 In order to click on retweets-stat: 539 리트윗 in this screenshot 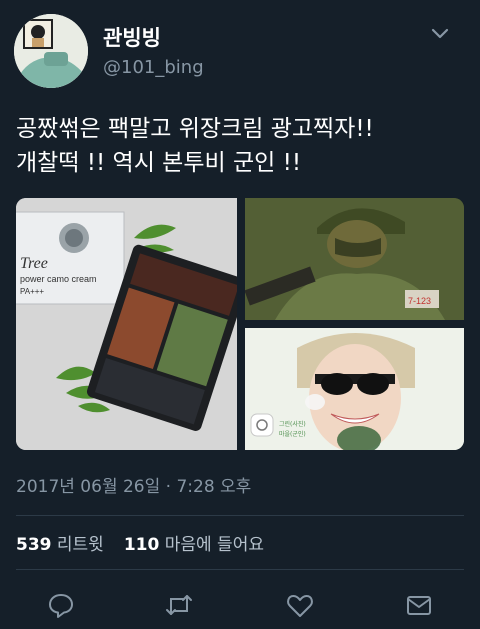, I will do `click(60, 545)`.